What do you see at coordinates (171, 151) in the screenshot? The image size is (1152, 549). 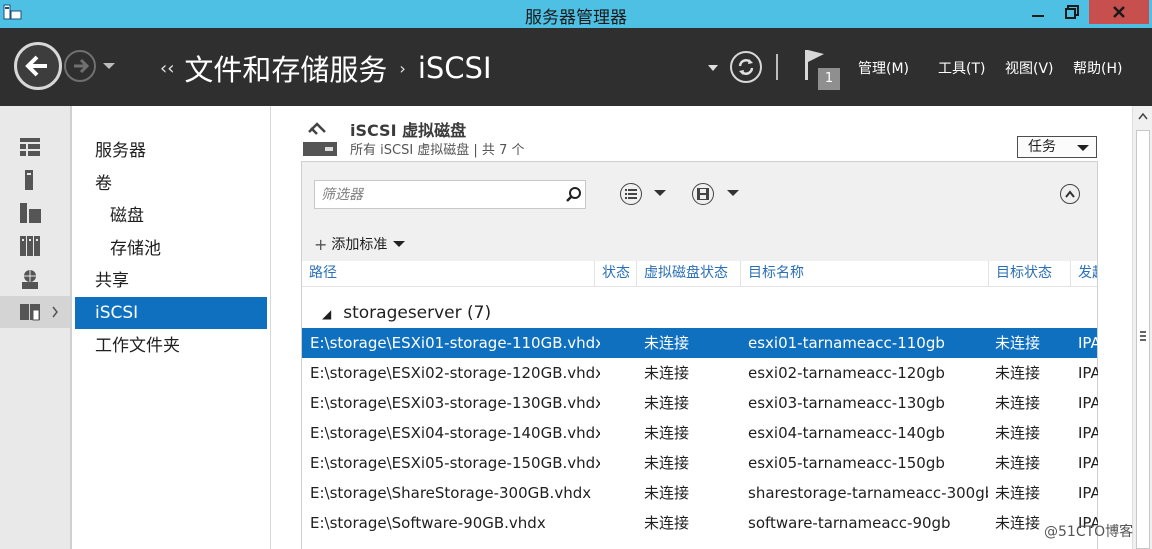 I see `nav-item-servers: 服务器` at bounding box center [171, 151].